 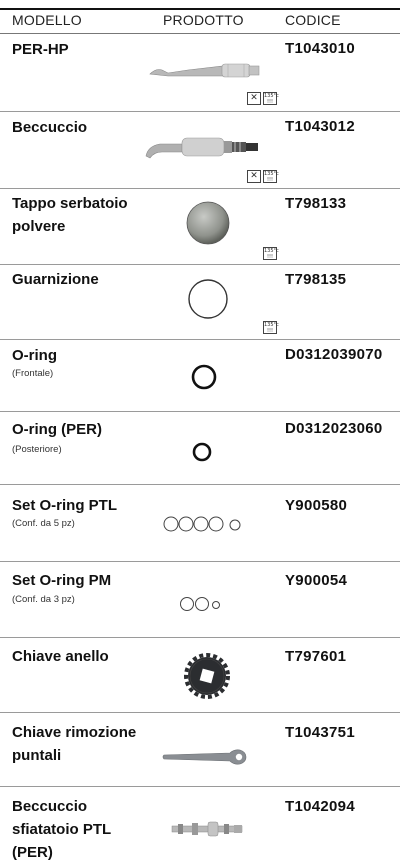 What do you see at coordinates (200, 604) in the screenshot?
I see `o-ring-set-pm-image` at bounding box center [200, 604].